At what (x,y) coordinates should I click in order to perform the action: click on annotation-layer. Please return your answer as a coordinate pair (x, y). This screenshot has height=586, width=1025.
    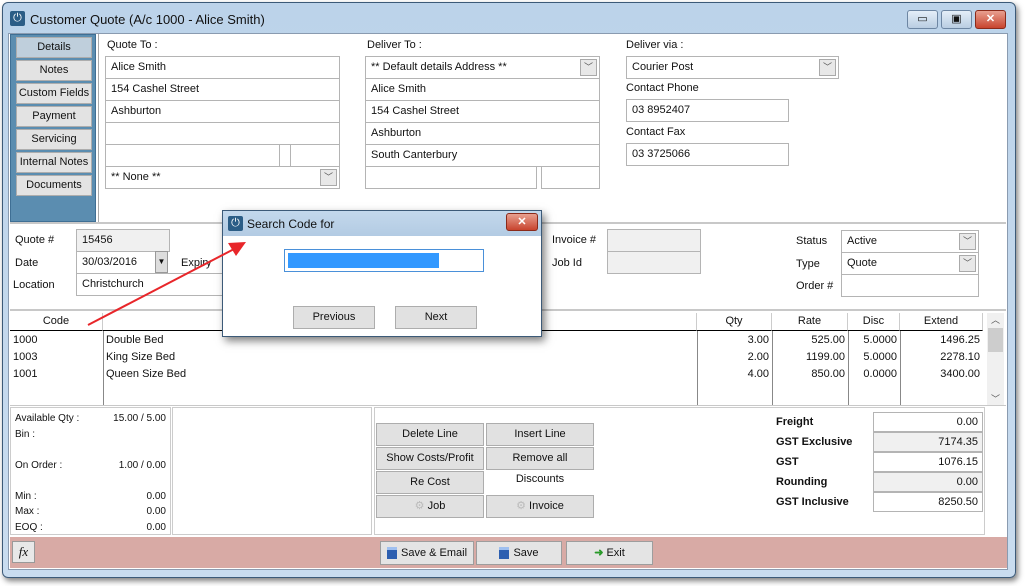
    Looking at the image, I should click on (166, 284).